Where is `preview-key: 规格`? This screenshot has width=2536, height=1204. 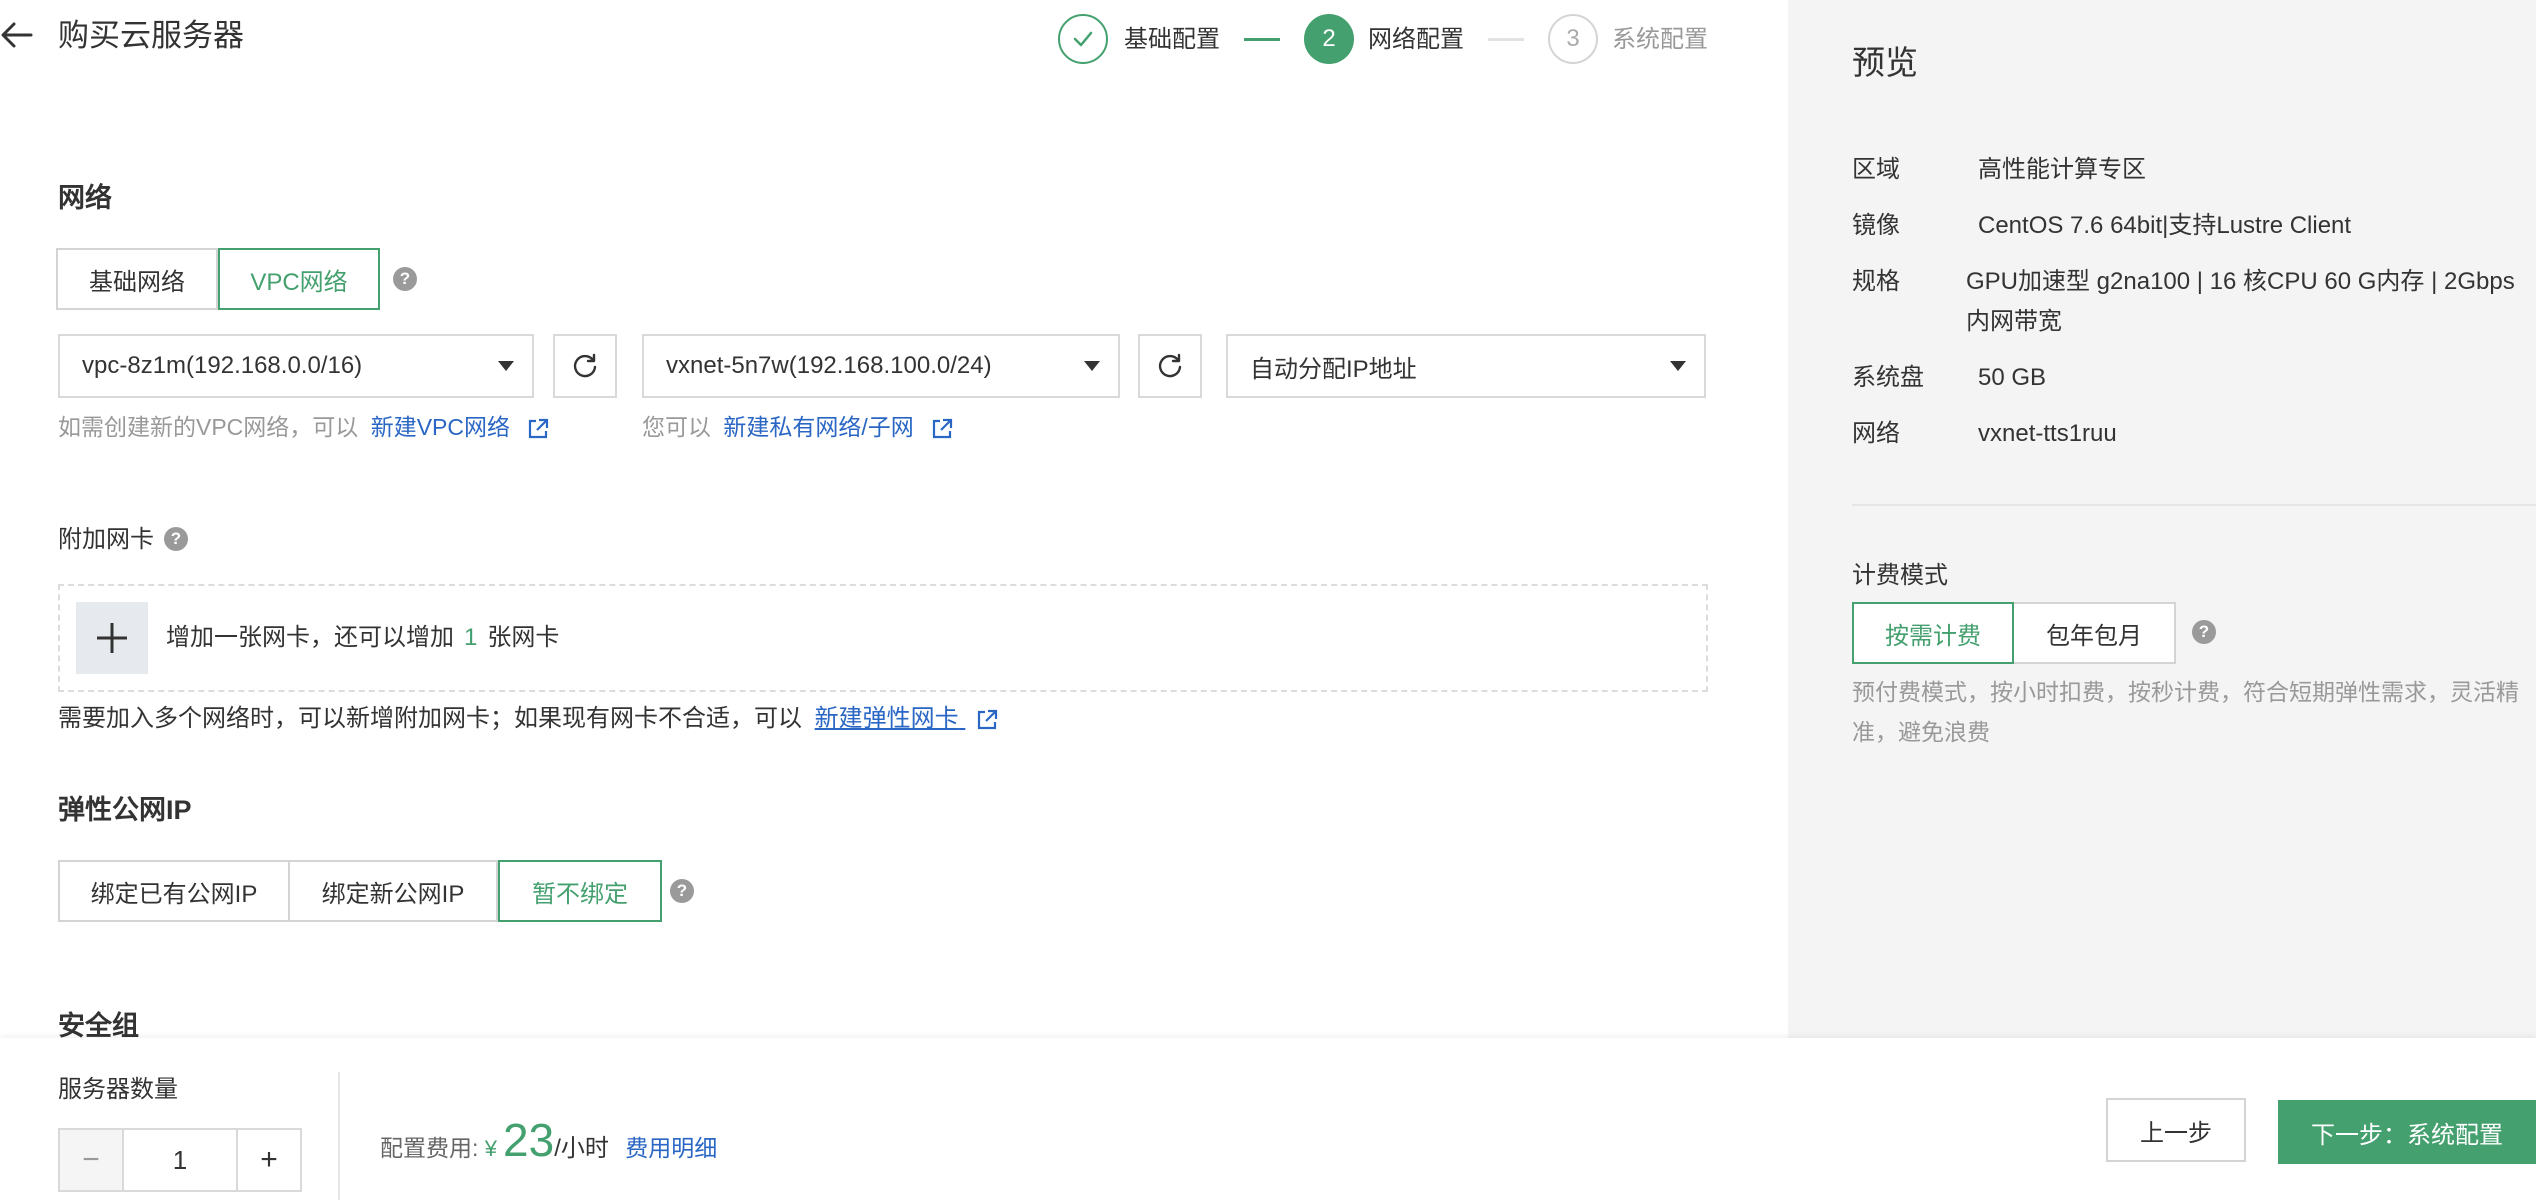
preview-key: 规格 is located at coordinates (1876, 281).